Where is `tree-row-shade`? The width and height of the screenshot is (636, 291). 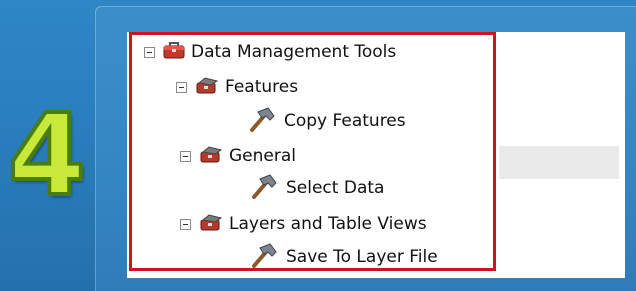
tree-row-shade is located at coordinates (559, 162).